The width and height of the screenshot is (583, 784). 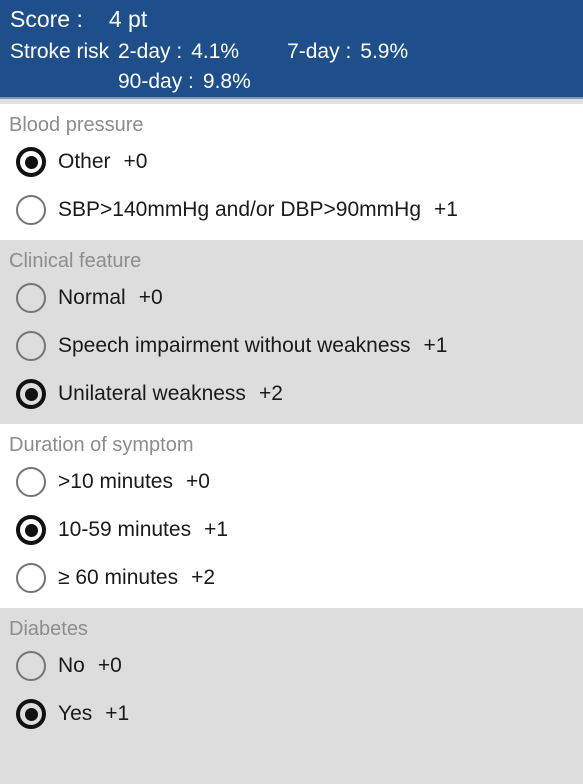 I want to click on risk-90-day-label: 90-day :, so click(x=156, y=81).